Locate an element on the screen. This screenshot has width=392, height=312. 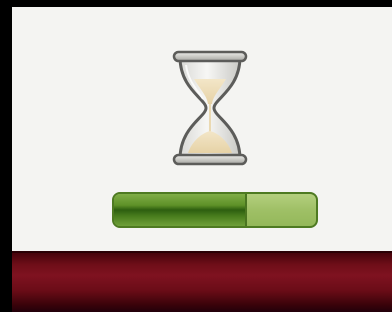
hourglass-icon is located at coordinates (210, 108).